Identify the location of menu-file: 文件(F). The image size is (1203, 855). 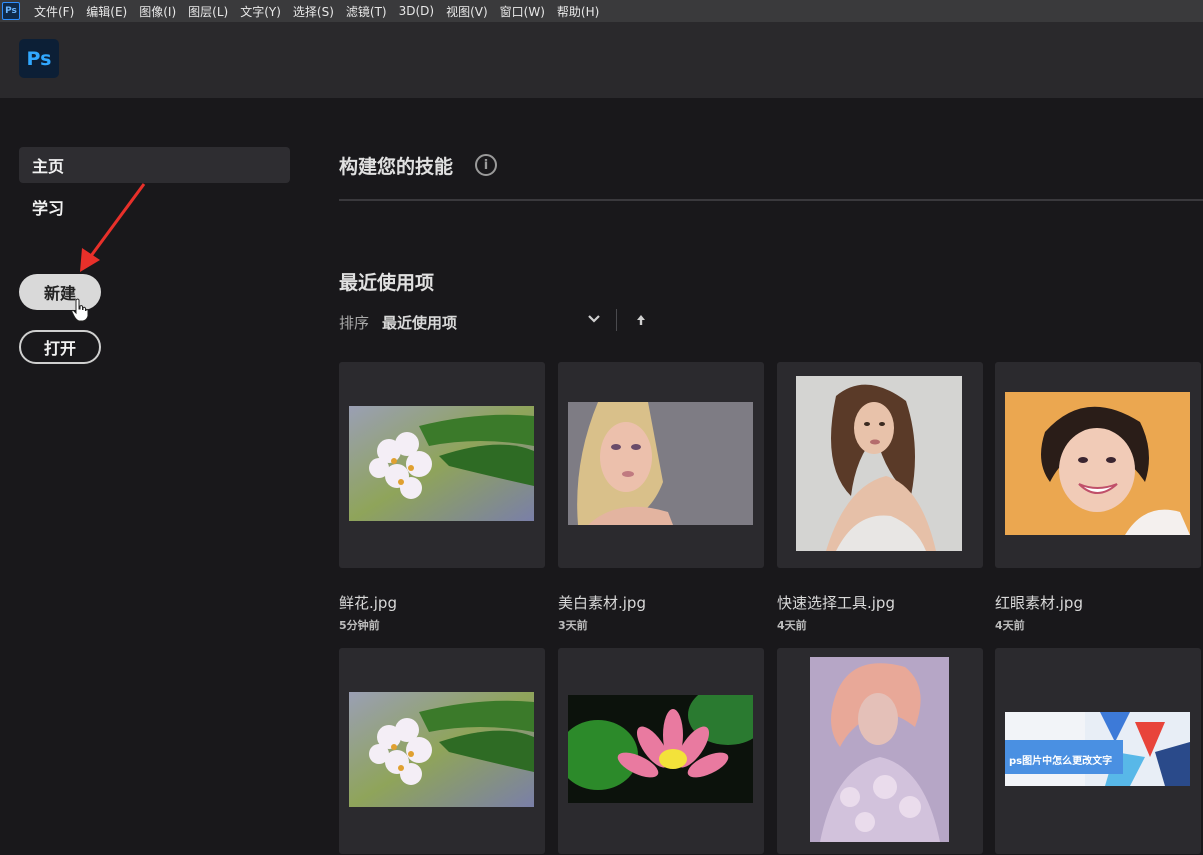
(54, 11).